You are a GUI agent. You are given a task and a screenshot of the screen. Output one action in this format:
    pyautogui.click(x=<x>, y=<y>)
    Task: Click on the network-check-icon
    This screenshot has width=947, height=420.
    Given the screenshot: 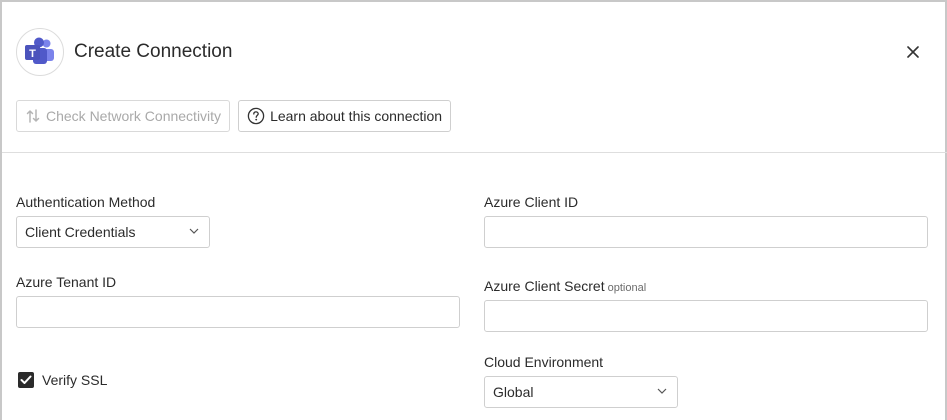 What is the action you would take?
    pyautogui.click(x=33, y=116)
    